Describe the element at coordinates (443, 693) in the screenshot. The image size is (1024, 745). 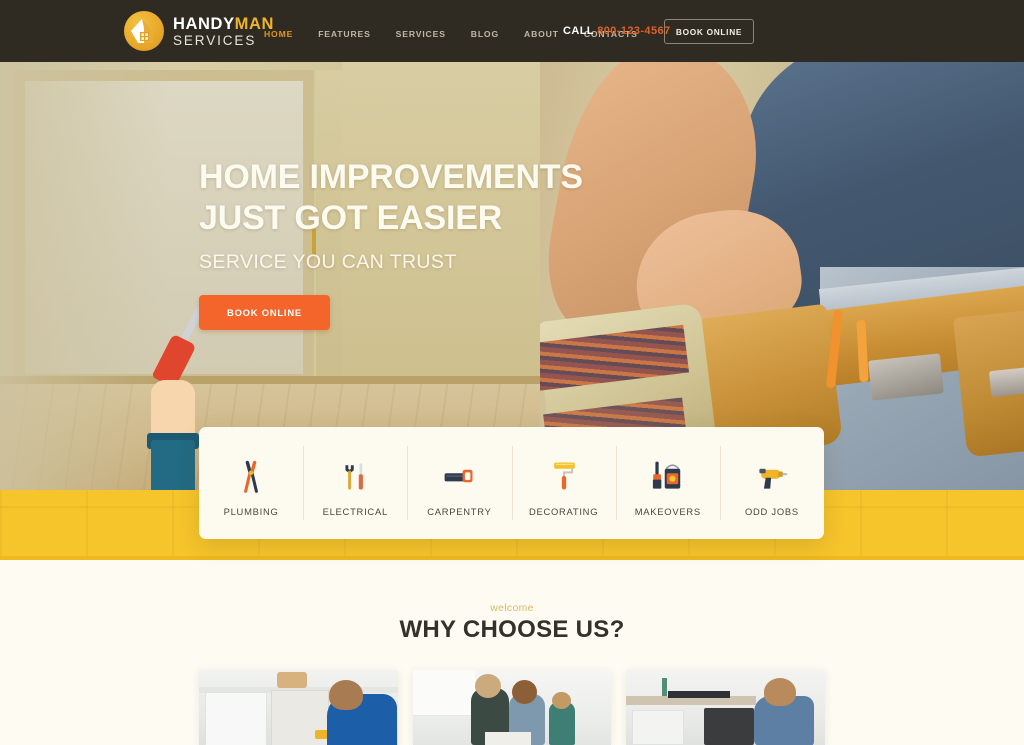
I see `kitchen-wall-cabinet` at that location.